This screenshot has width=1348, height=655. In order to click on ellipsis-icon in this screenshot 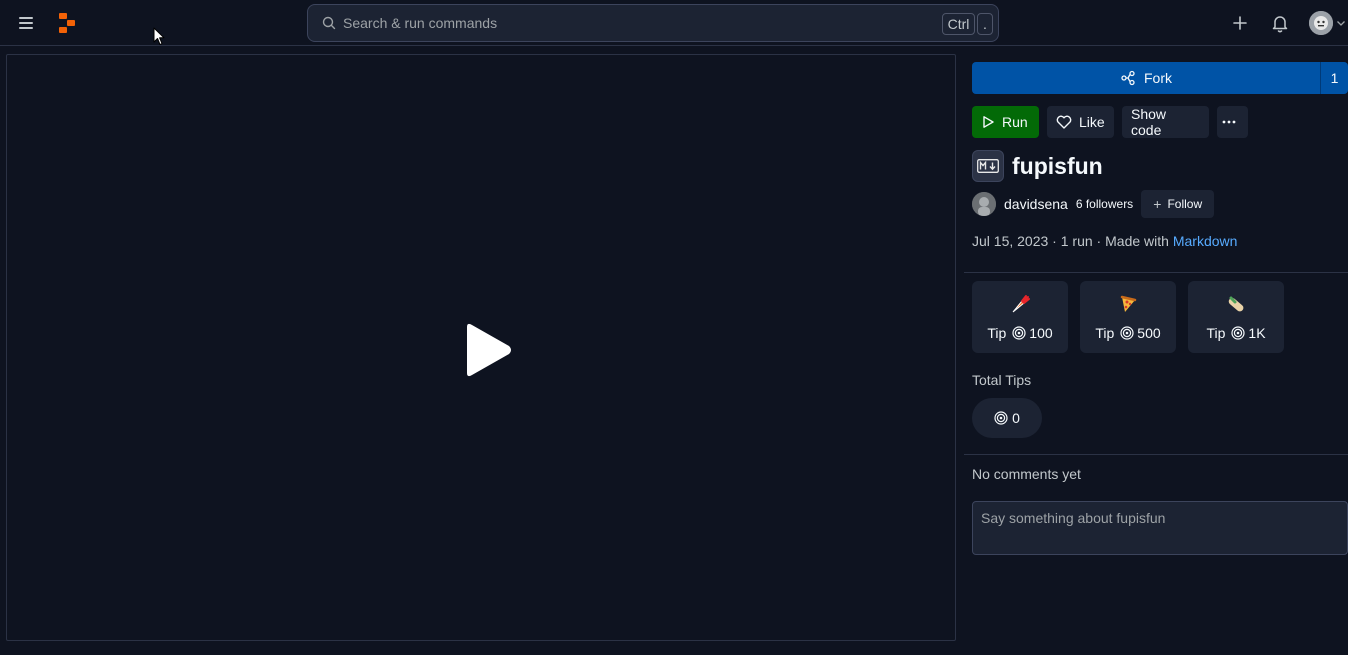, I will do `click(1229, 122)`.